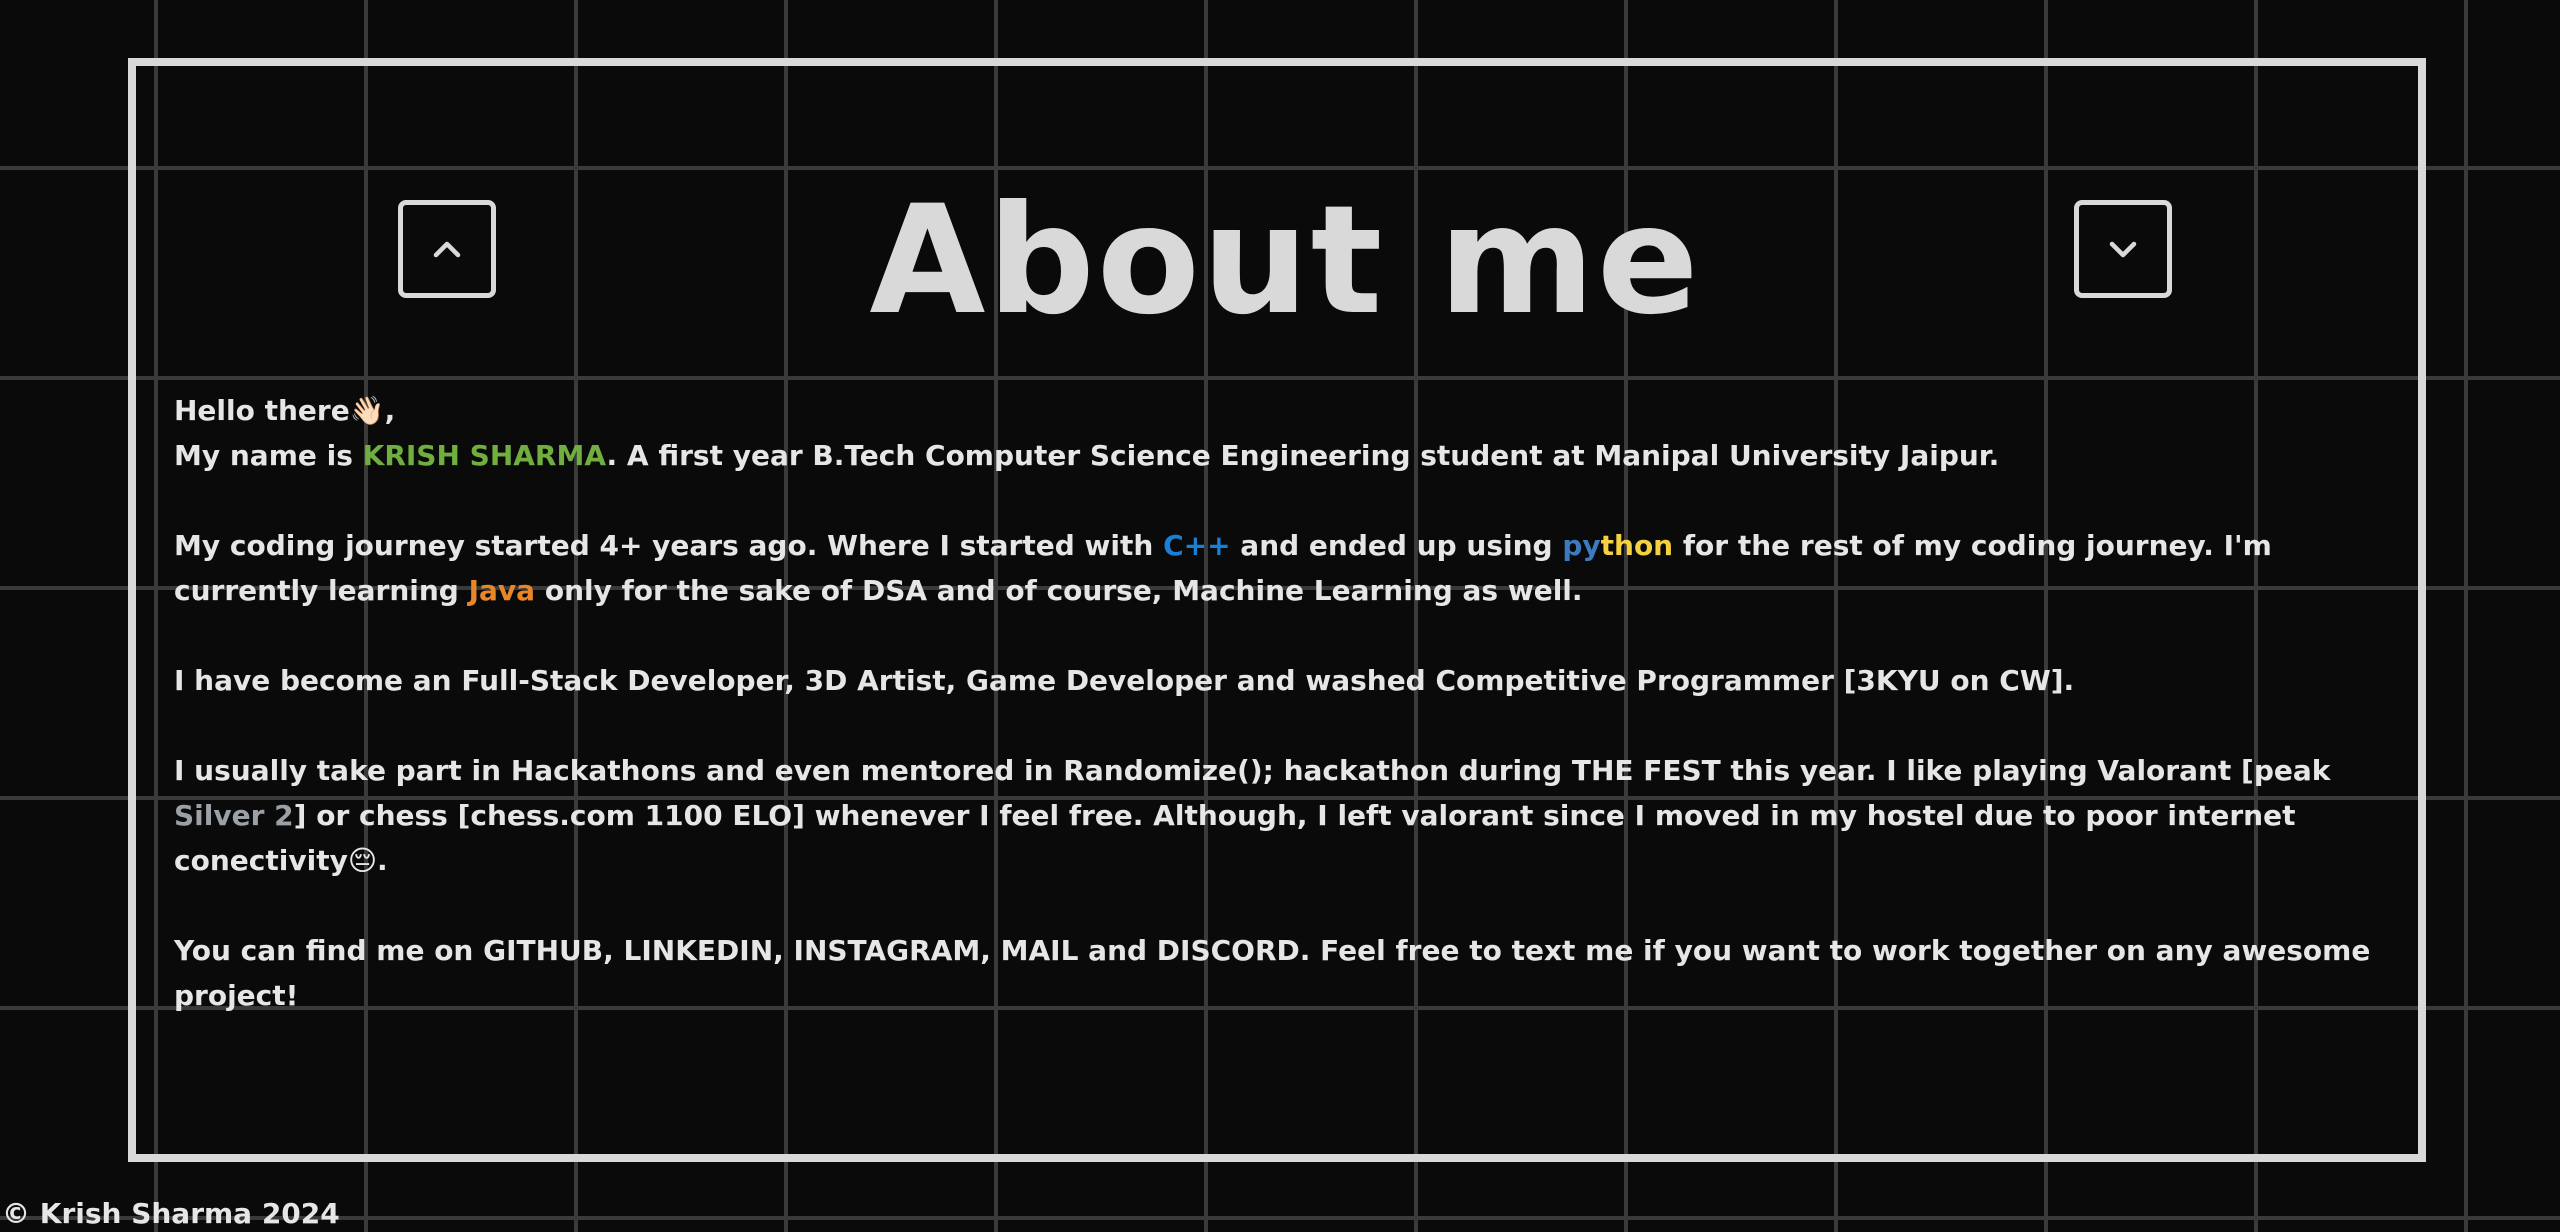  Describe the element at coordinates (1117, 950) in the screenshot. I see `contact-separator: and` at that location.